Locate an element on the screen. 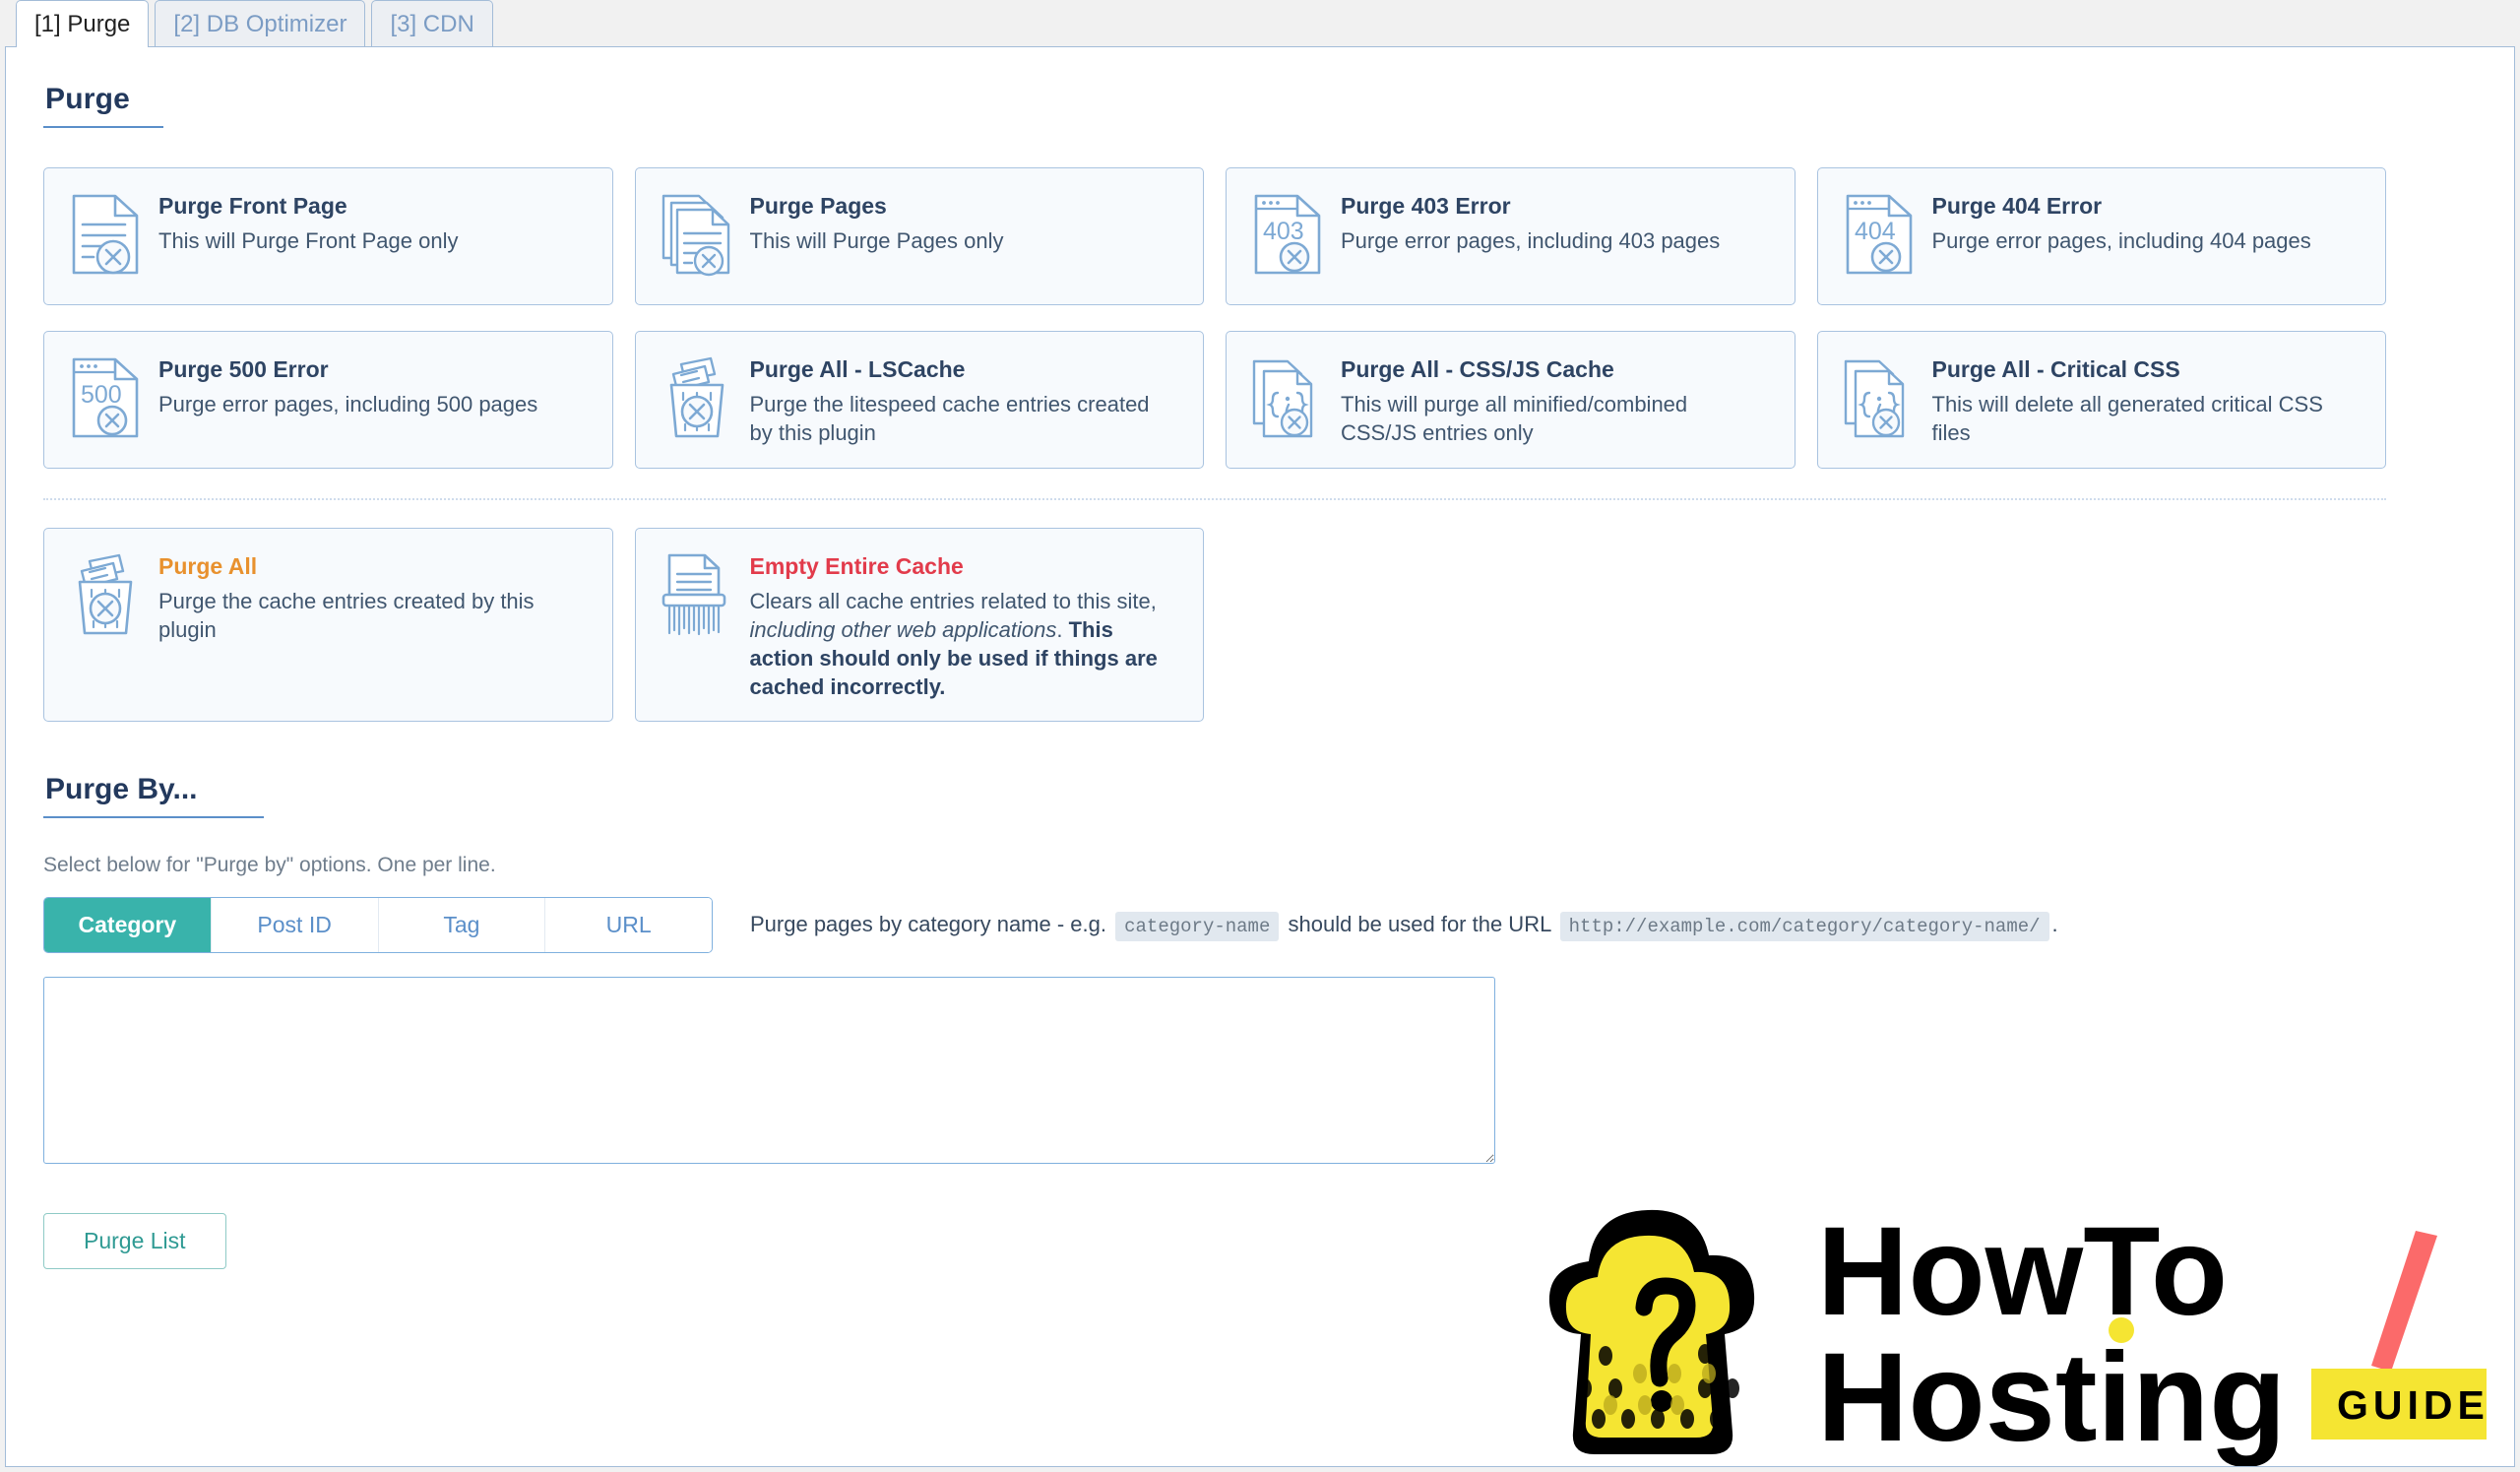  section-divider is located at coordinates (1214, 499).